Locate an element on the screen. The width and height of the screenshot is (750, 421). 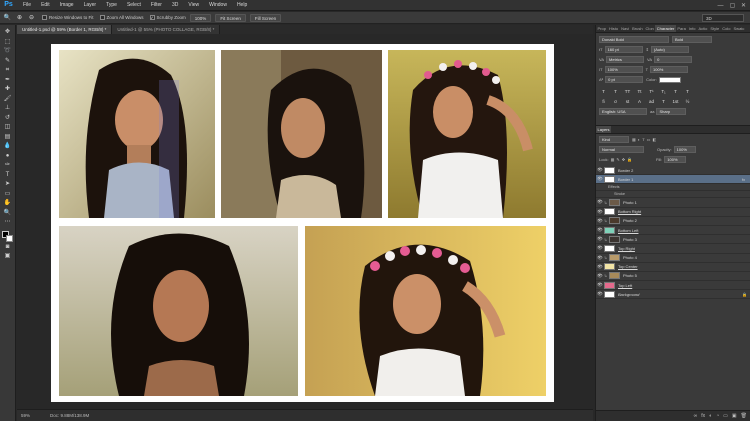
zoom-tool-icon: 🔍 is located at coordinates (7, 18).